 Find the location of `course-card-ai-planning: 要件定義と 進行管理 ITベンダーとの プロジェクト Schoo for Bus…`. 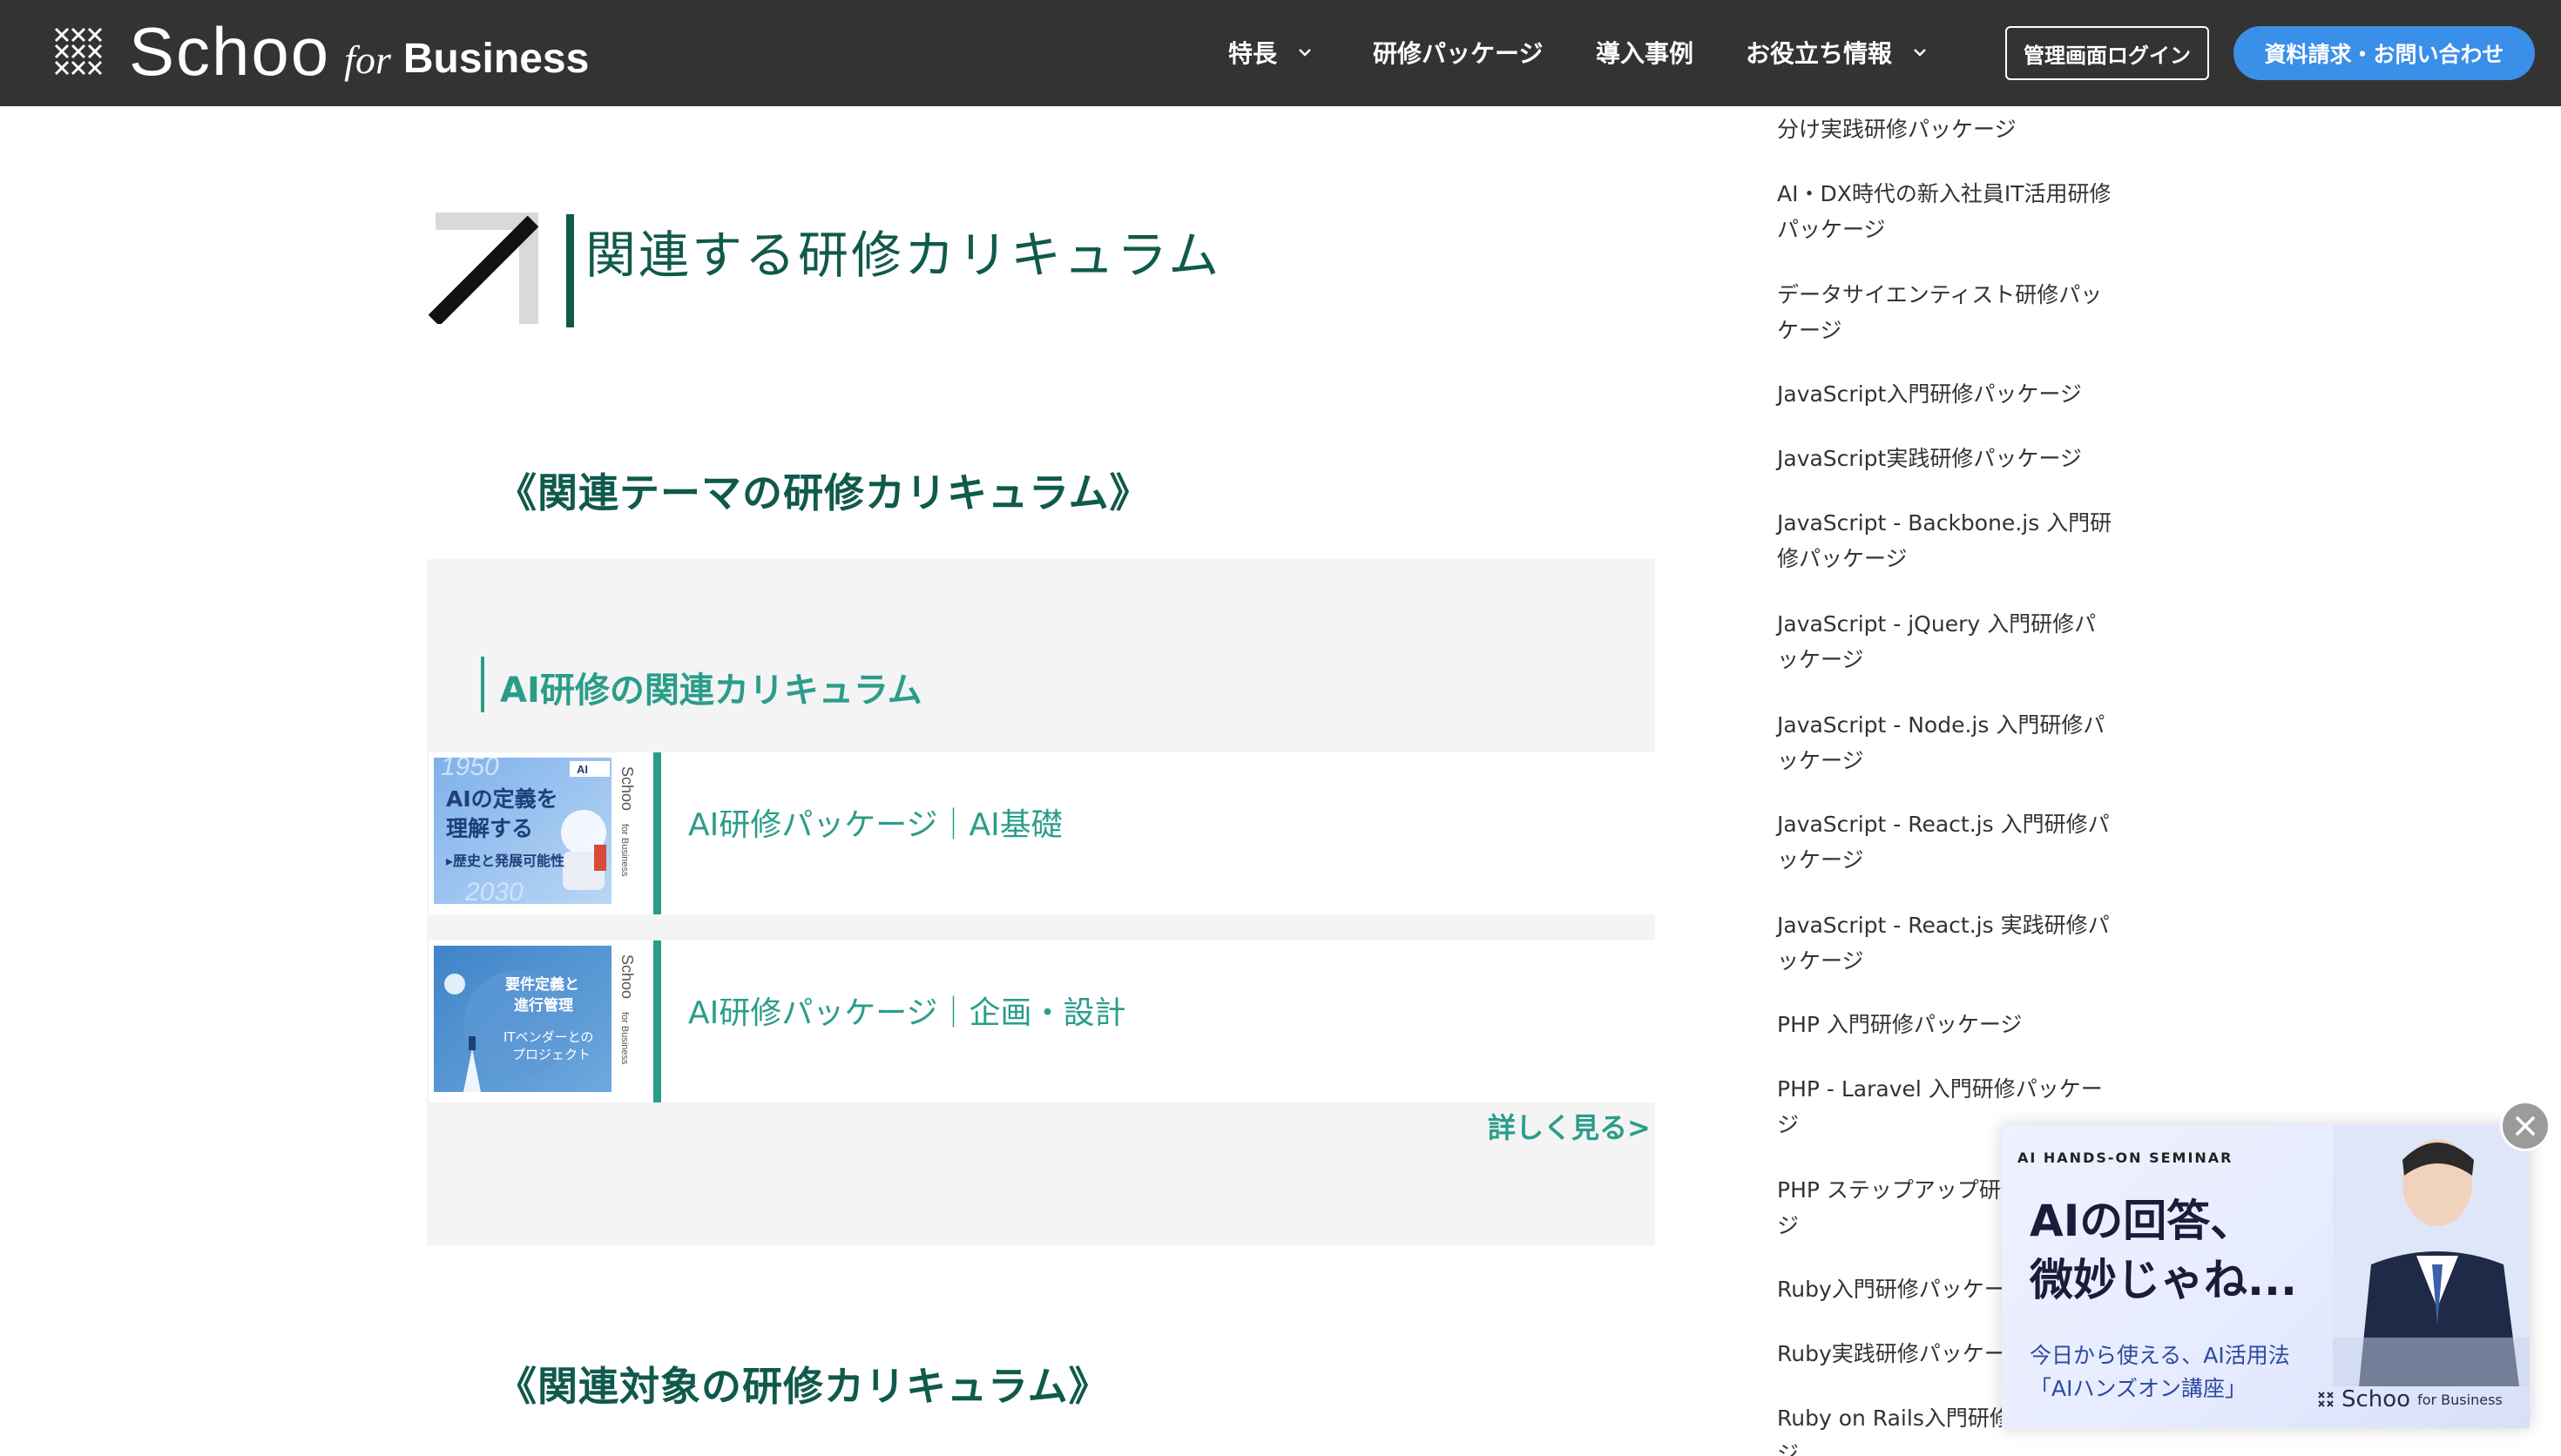

course-card-ai-planning: 要件定義と 進行管理 ITベンダーとの プロジェクト Schoo for Bus… is located at coordinates (1042, 1021).